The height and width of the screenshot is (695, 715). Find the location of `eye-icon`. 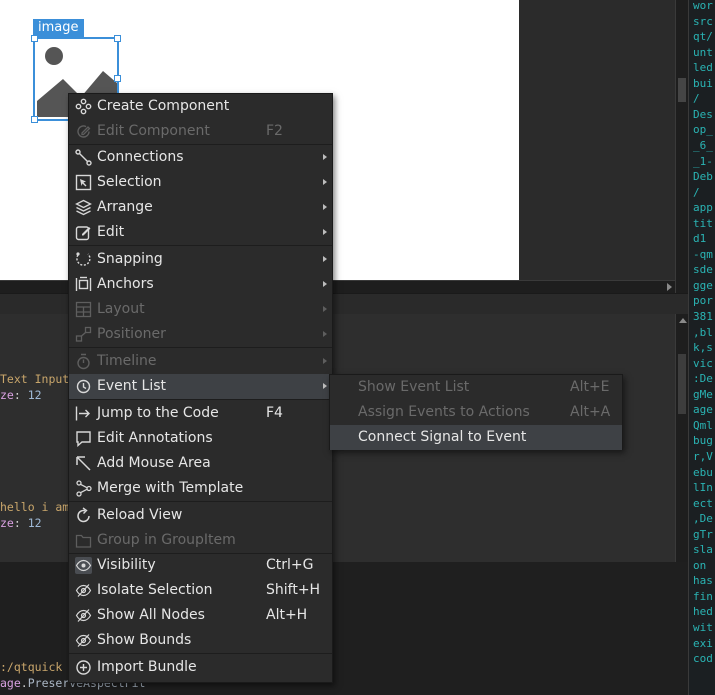

eye-icon is located at coordinates (83, 565).